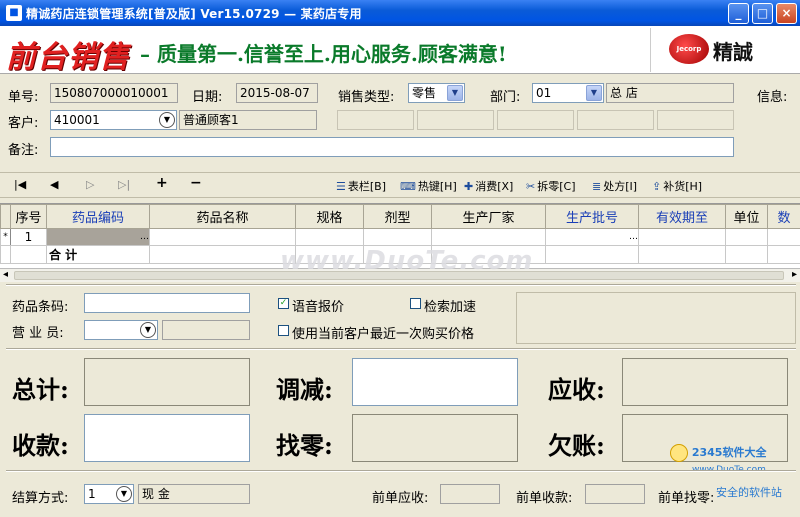 The image size is (800, 517). What do you see at coordinates (54, 184) in the screenshot?
I see `prev-record-icon: ◀` at bounding box center [54, 184].